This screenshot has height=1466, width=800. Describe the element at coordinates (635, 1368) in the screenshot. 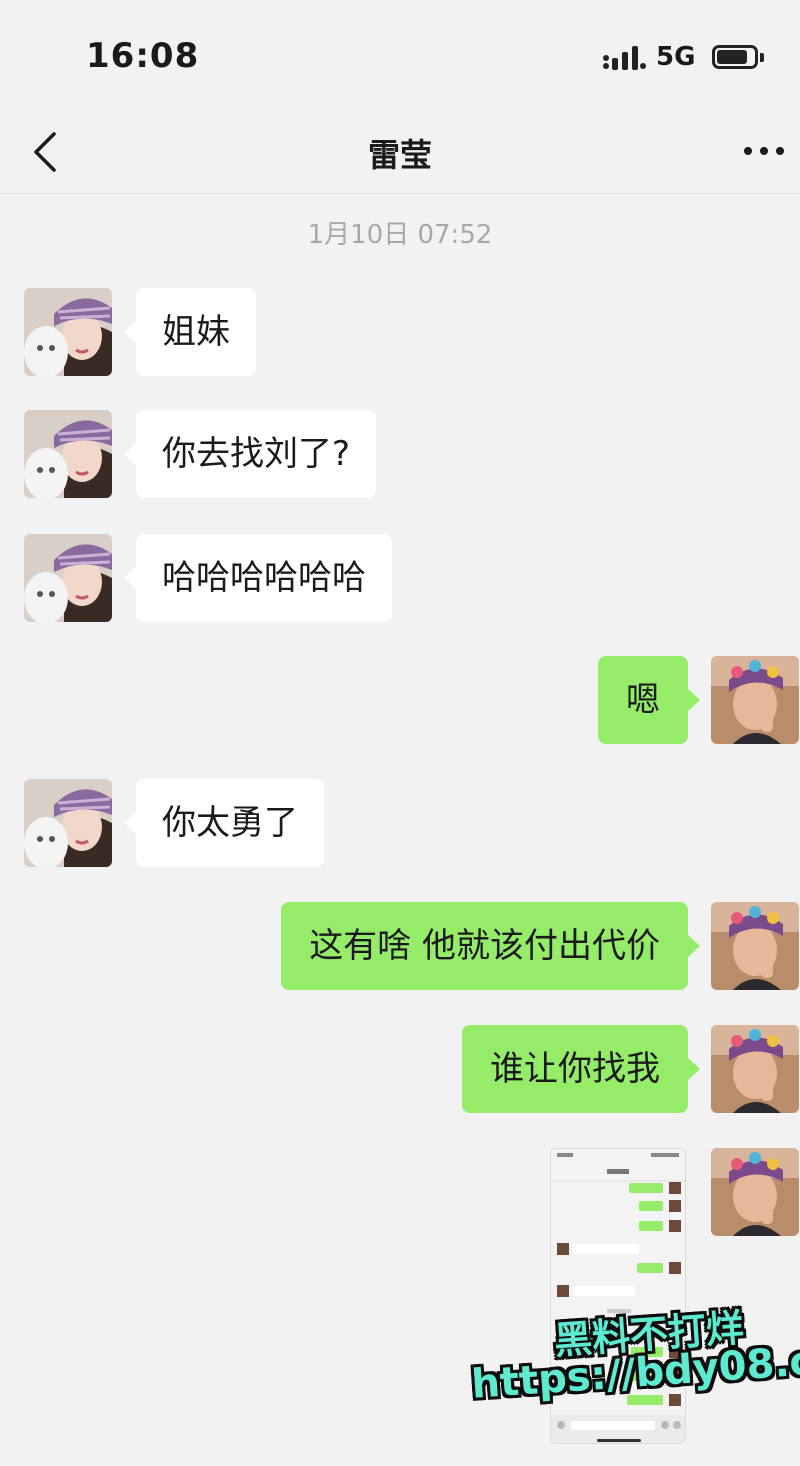

I see `watermark: 黑料不打烊 https://bdy08.com` at that location.